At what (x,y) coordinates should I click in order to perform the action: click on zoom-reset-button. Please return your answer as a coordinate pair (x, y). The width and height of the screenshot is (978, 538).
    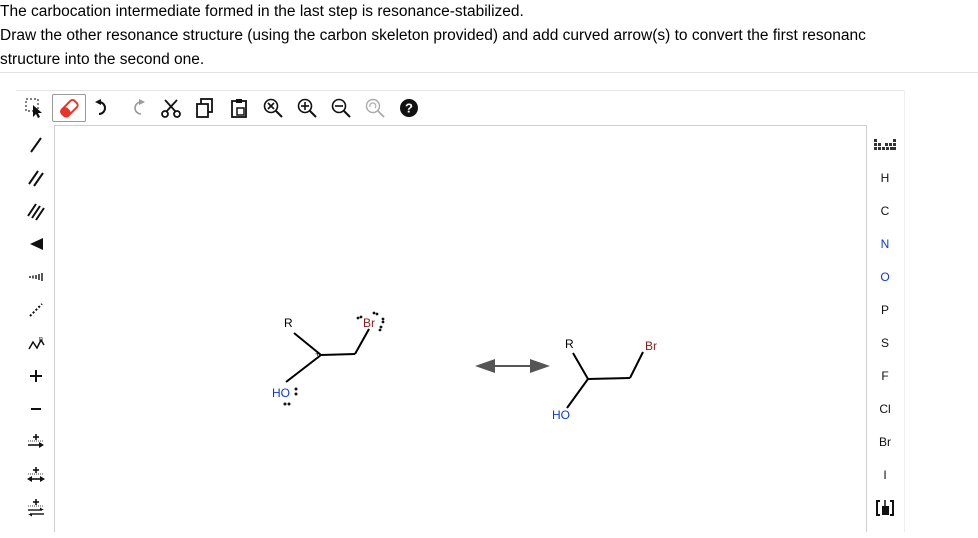
    Looking at the image, I should click on (273, 108).